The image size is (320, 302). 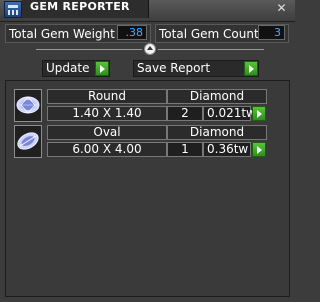 I want to click on collapse-toggle-icon, so click(x=150, y=49).